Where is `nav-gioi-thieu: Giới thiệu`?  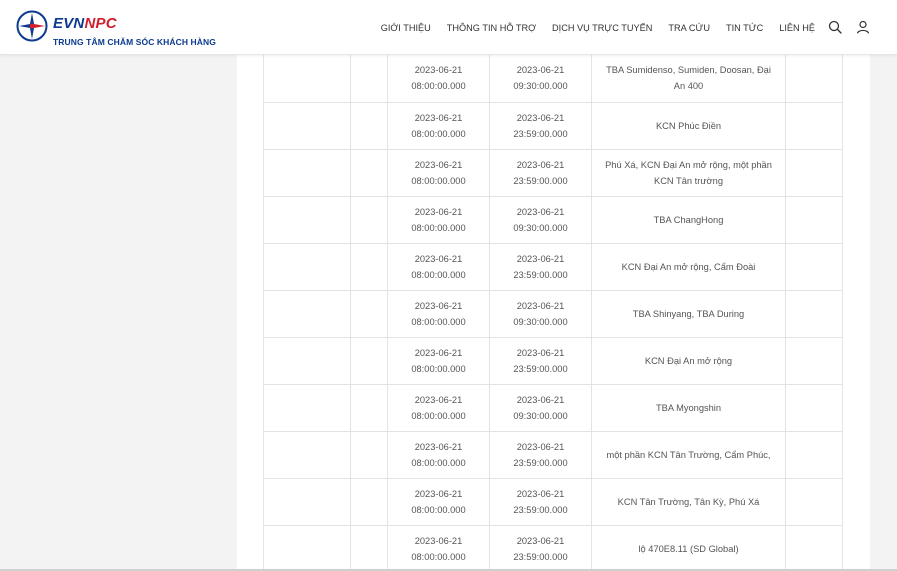 nav-gioi-thieu: Giới thiệu is located at coordinates (406, 28).